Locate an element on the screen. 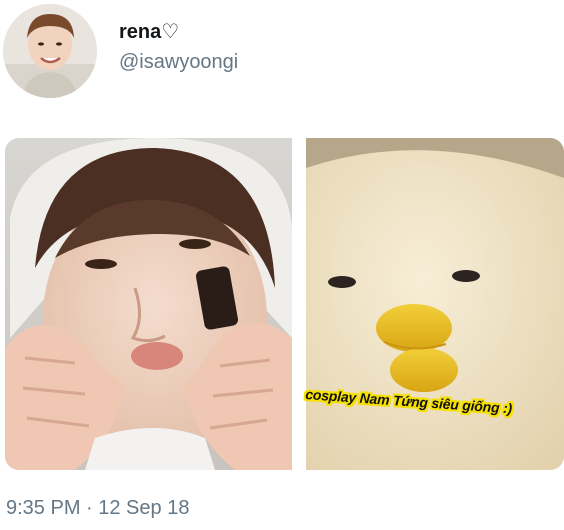 The height and width of the screenshot is (530, 564). tweet-timestamp: 9:35 PM · 12 Sep 18 is located at coordinates (97, 508).